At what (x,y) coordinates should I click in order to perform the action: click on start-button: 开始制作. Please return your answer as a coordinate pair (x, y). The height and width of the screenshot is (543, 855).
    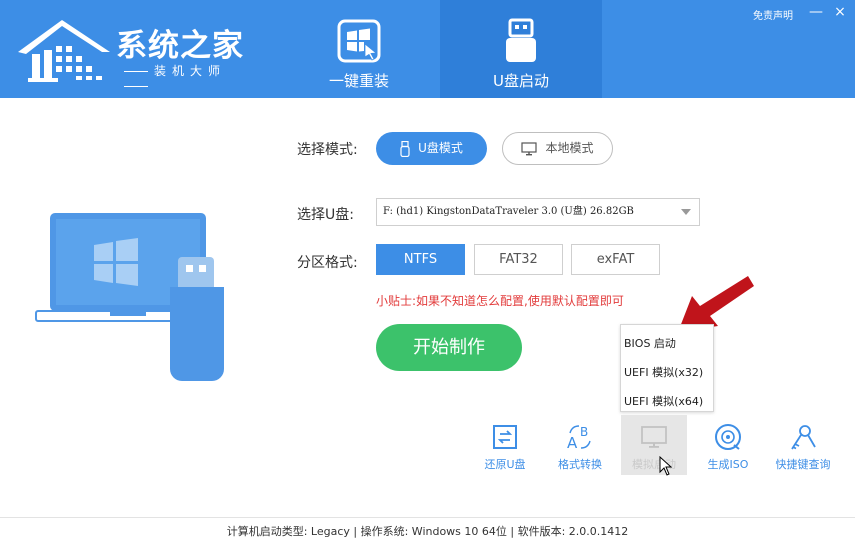
    Looking at the image, I should click on (449, 347).